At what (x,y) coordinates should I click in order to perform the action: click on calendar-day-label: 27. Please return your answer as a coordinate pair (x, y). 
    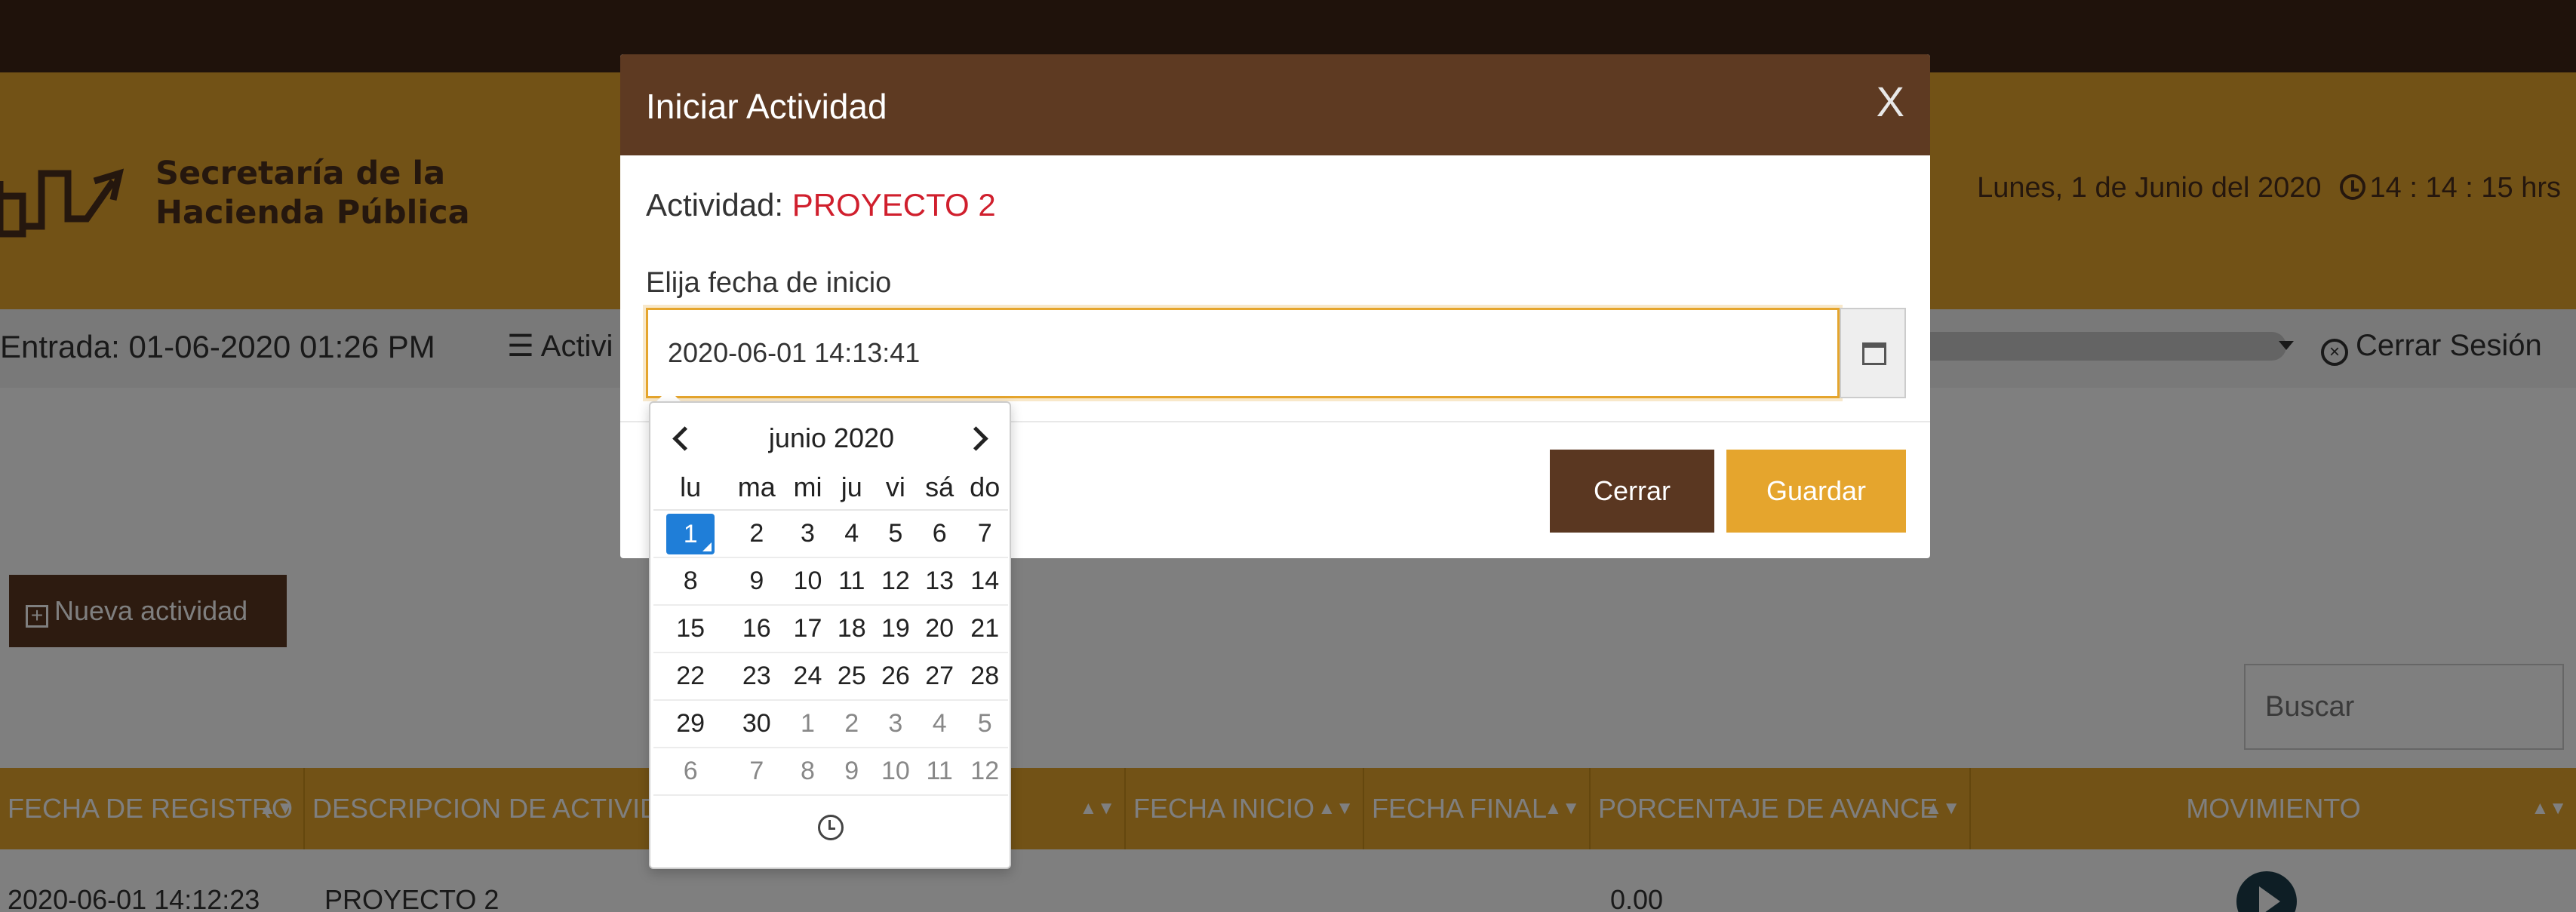
    Looking at the image, I should click on (939, 676).